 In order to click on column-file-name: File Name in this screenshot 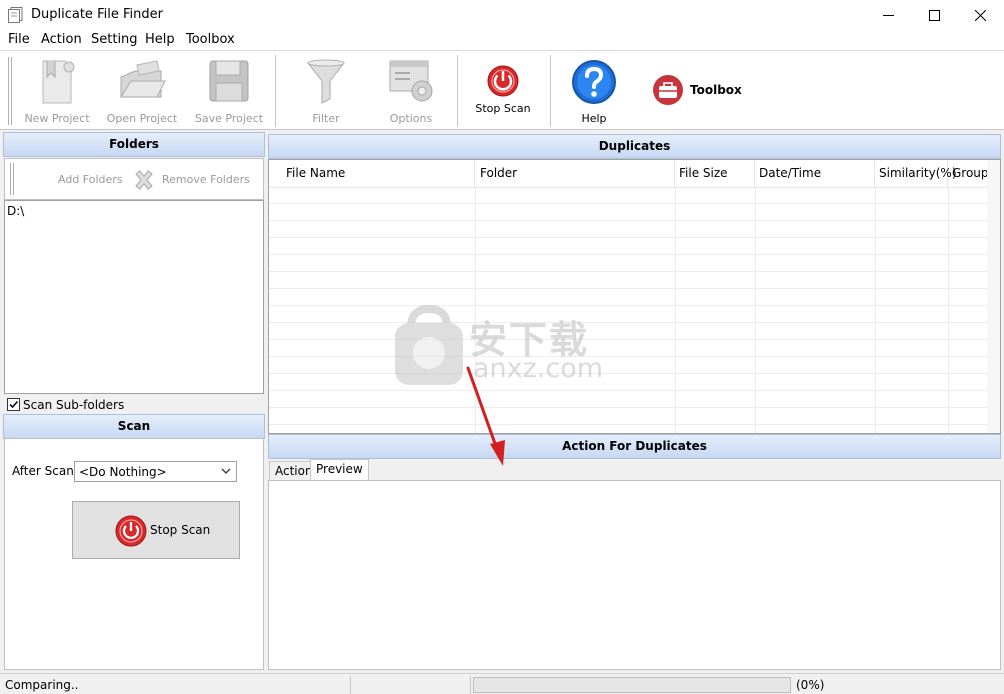, I will do `click(372, 174)`.